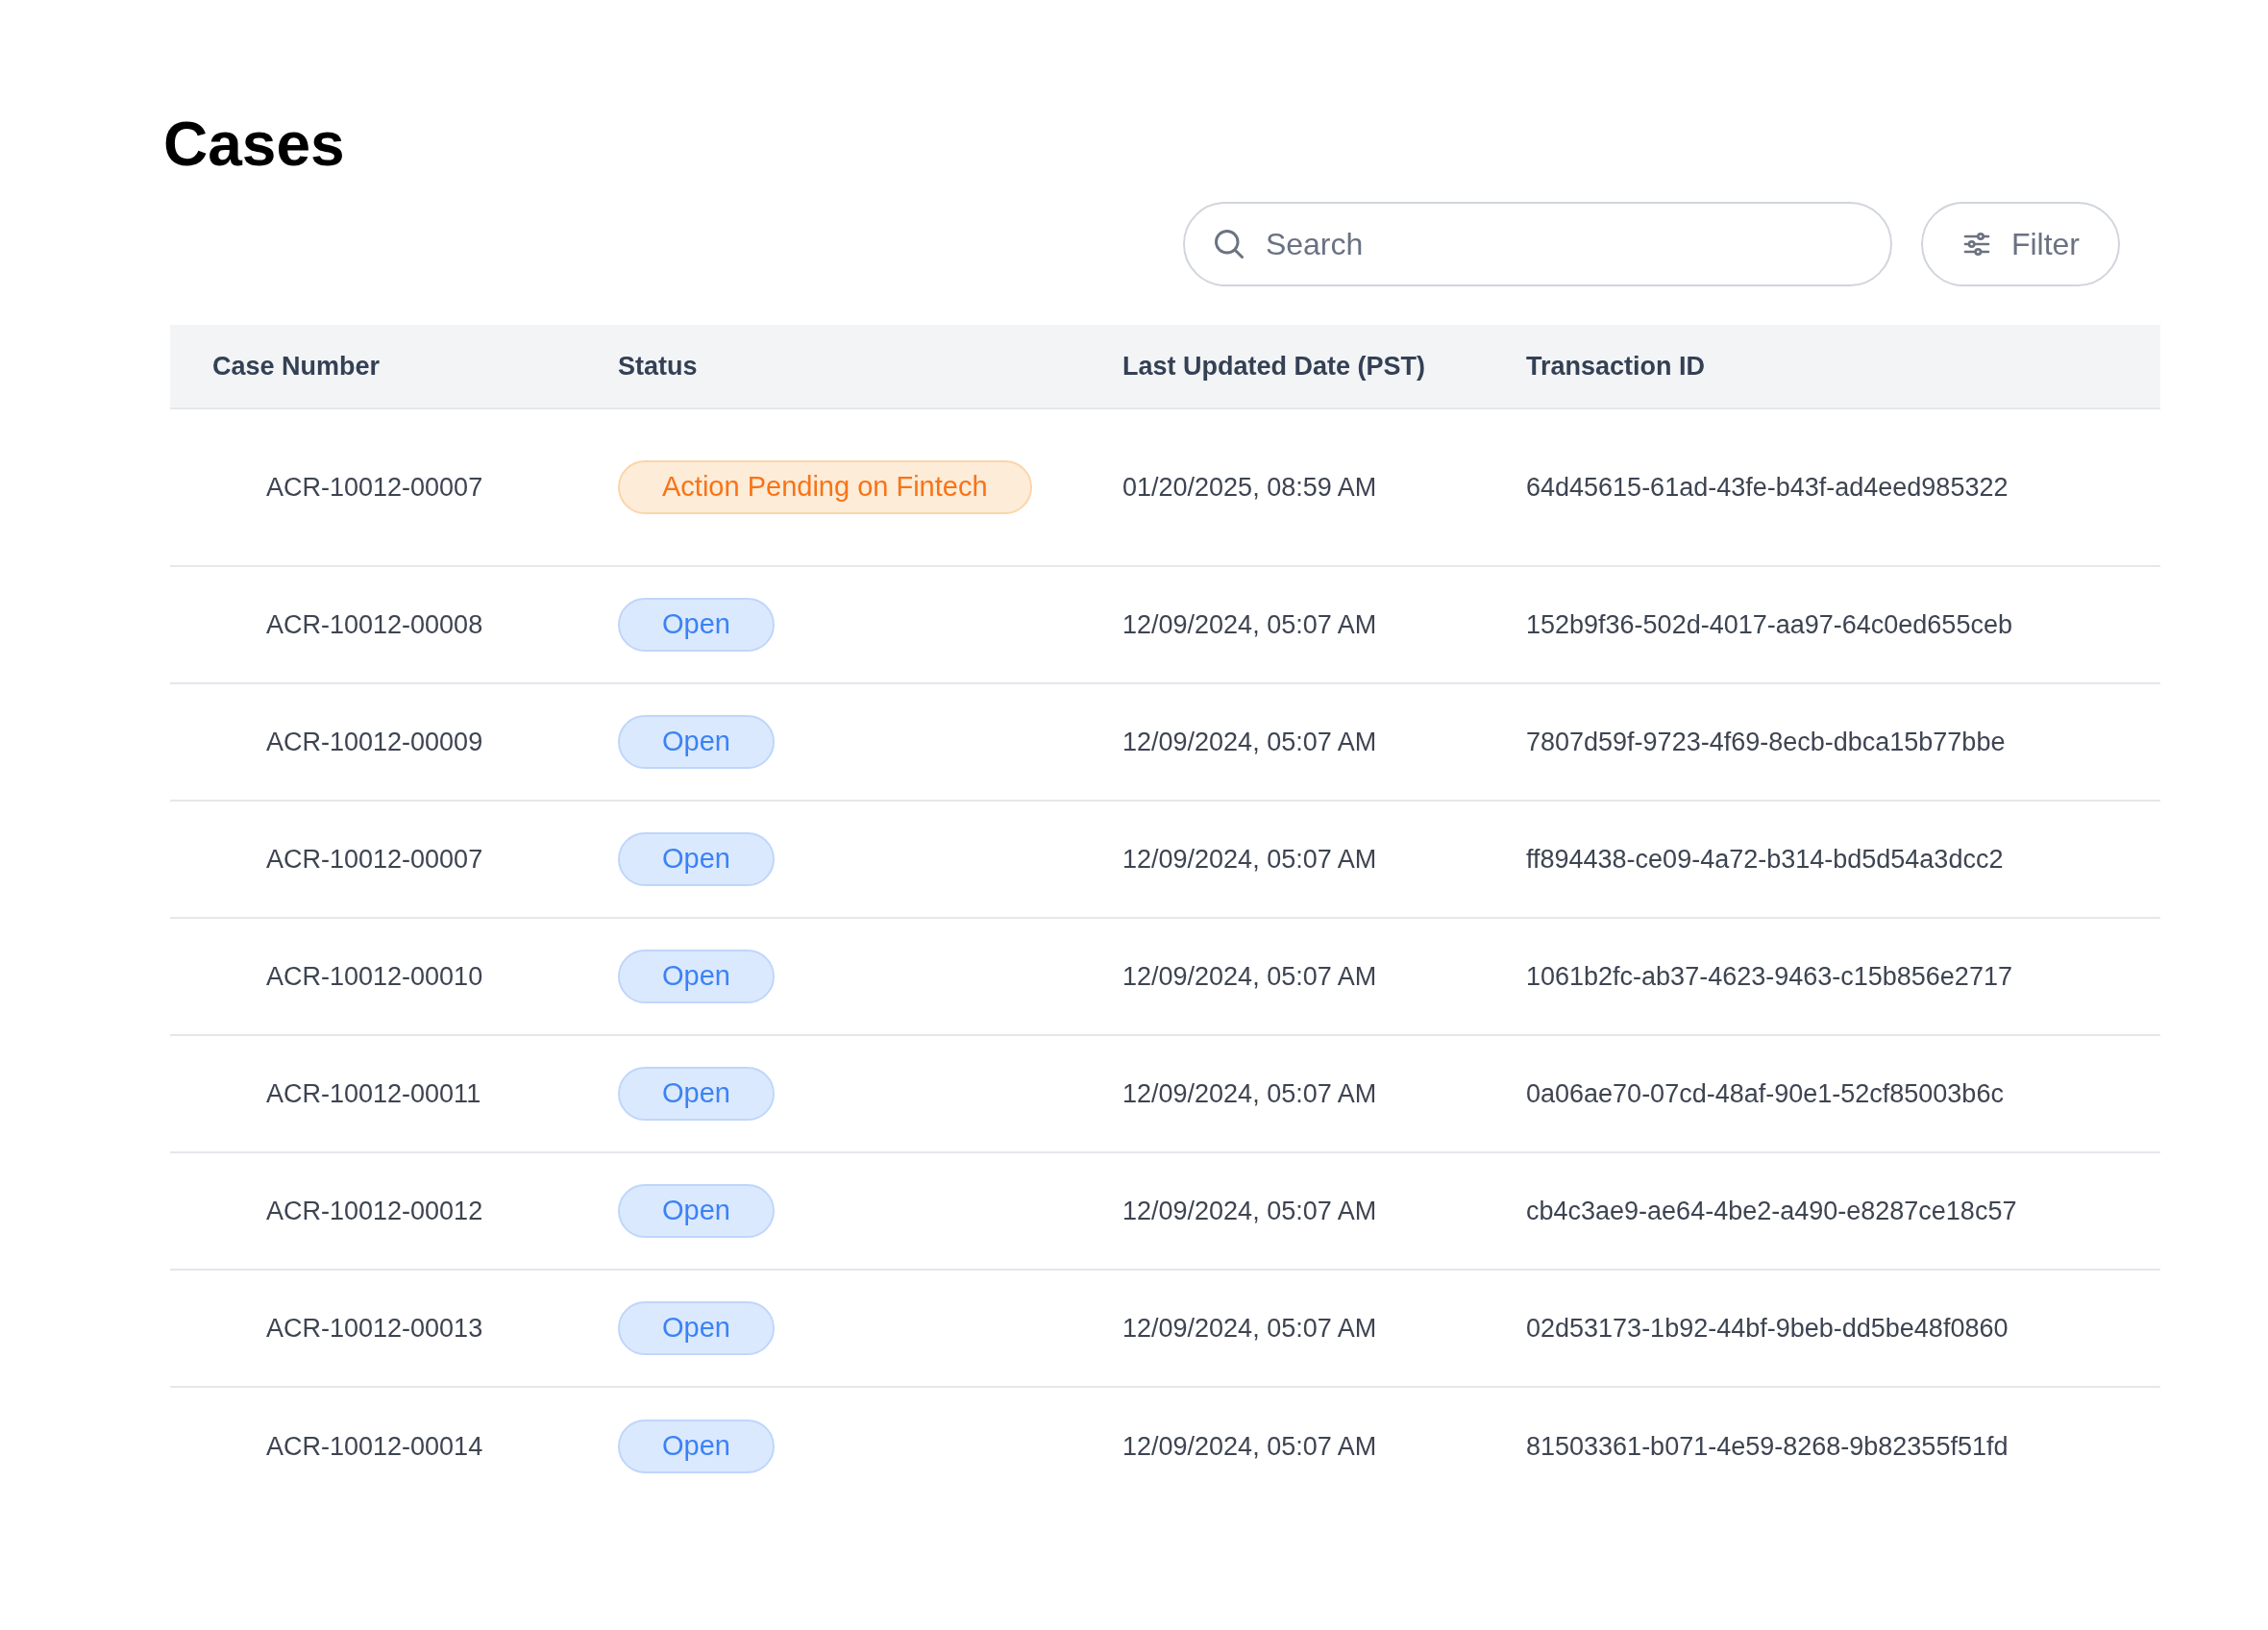 The height and width of the screenshot is (1630, 2268). Describe the element at coordinates (1537, 244) in the screenshot. I see `search-field: Search` at that location.